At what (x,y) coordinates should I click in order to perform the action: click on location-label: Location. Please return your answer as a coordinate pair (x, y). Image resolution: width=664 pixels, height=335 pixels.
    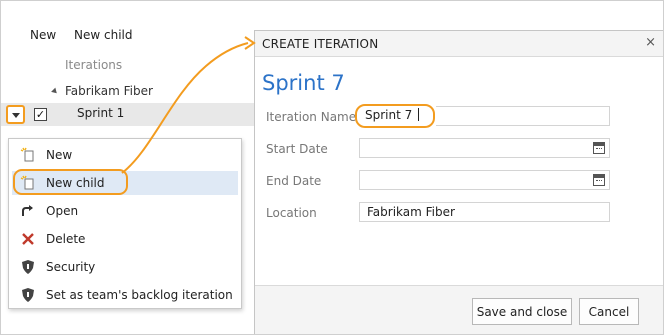
    Looking at the image, I should click on (291, 213).